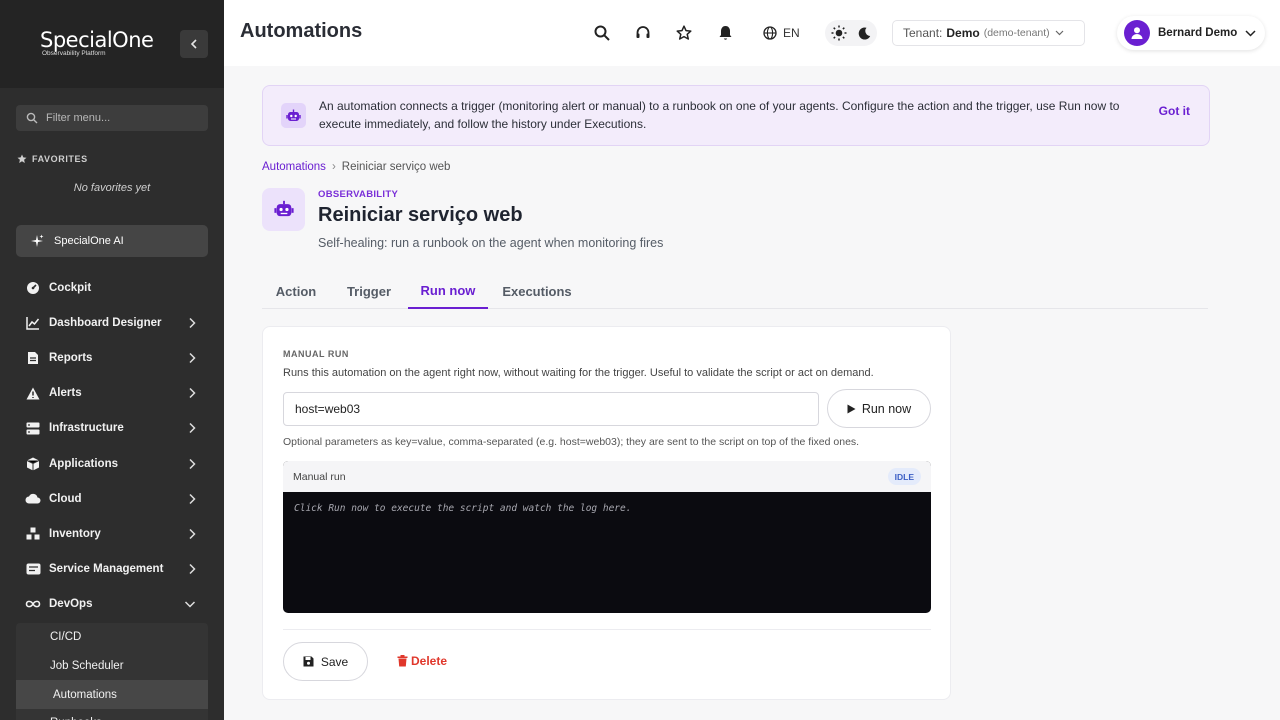 This screenshot has width=1280, height=720. What do you see at coordinates (923, 33) in the screenshot?
I see `tenant-label: Tenant:` at bounding box center [923, 33].